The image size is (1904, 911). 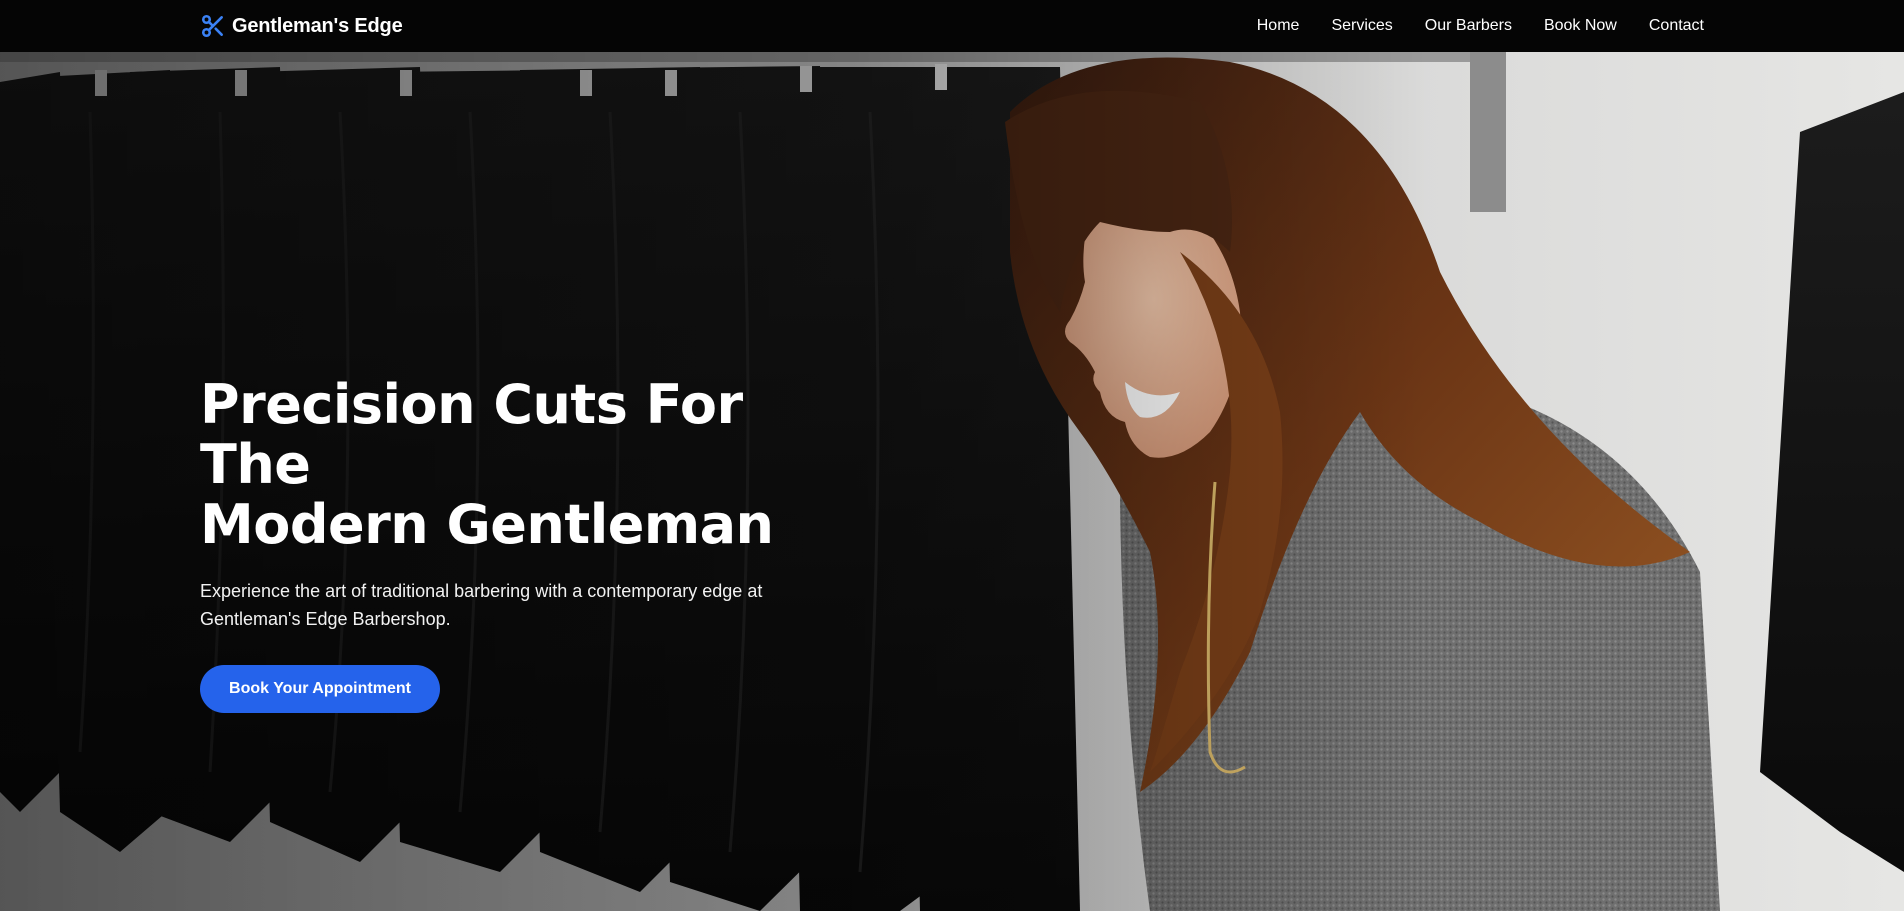 What do you see at coordinates (1676, 26) in the screenshot?
I see `nav-link-contact: Contact` at bounding box center [1676, 26].